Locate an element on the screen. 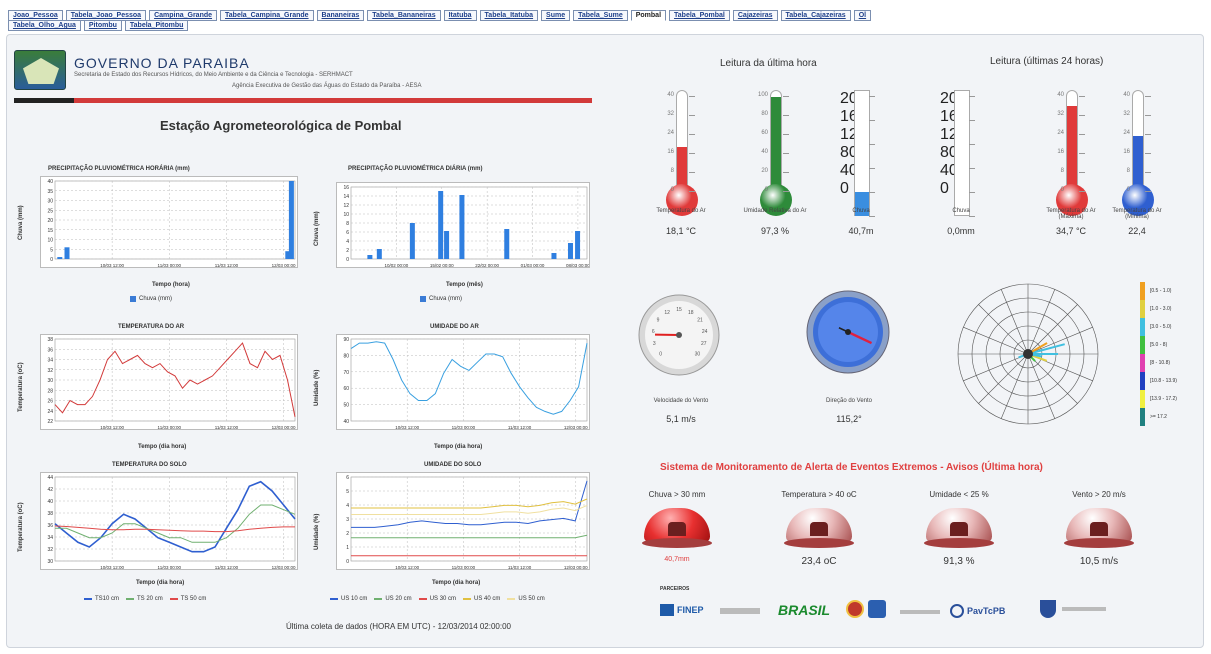 This screenshot has height=654, width=1211. tab-tabela-cajazeiras: Tabela_Cajazeiras is located at coordinates (815, 15).